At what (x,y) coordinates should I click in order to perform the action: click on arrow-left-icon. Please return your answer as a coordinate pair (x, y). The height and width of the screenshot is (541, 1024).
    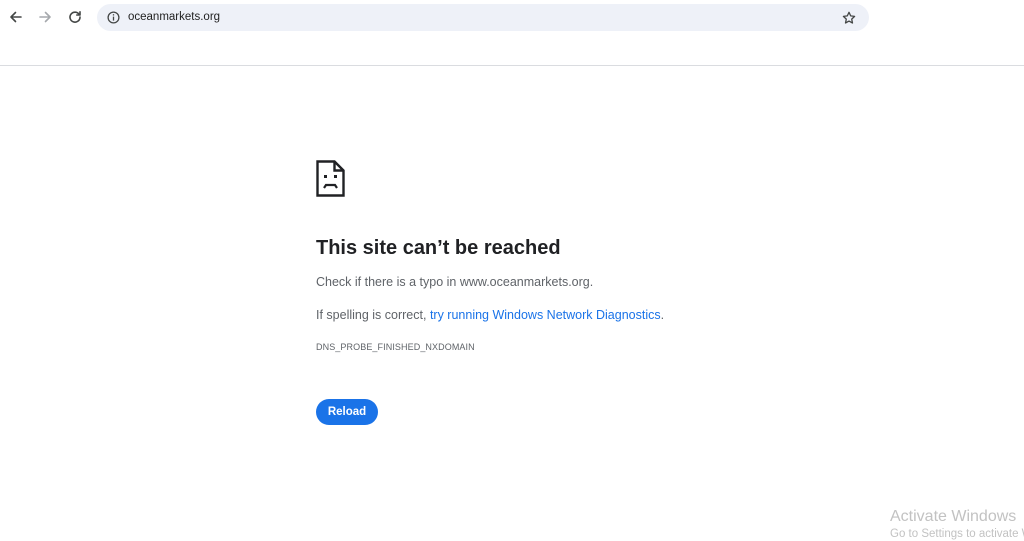
    Looking at the image, I should click on (16, 17).